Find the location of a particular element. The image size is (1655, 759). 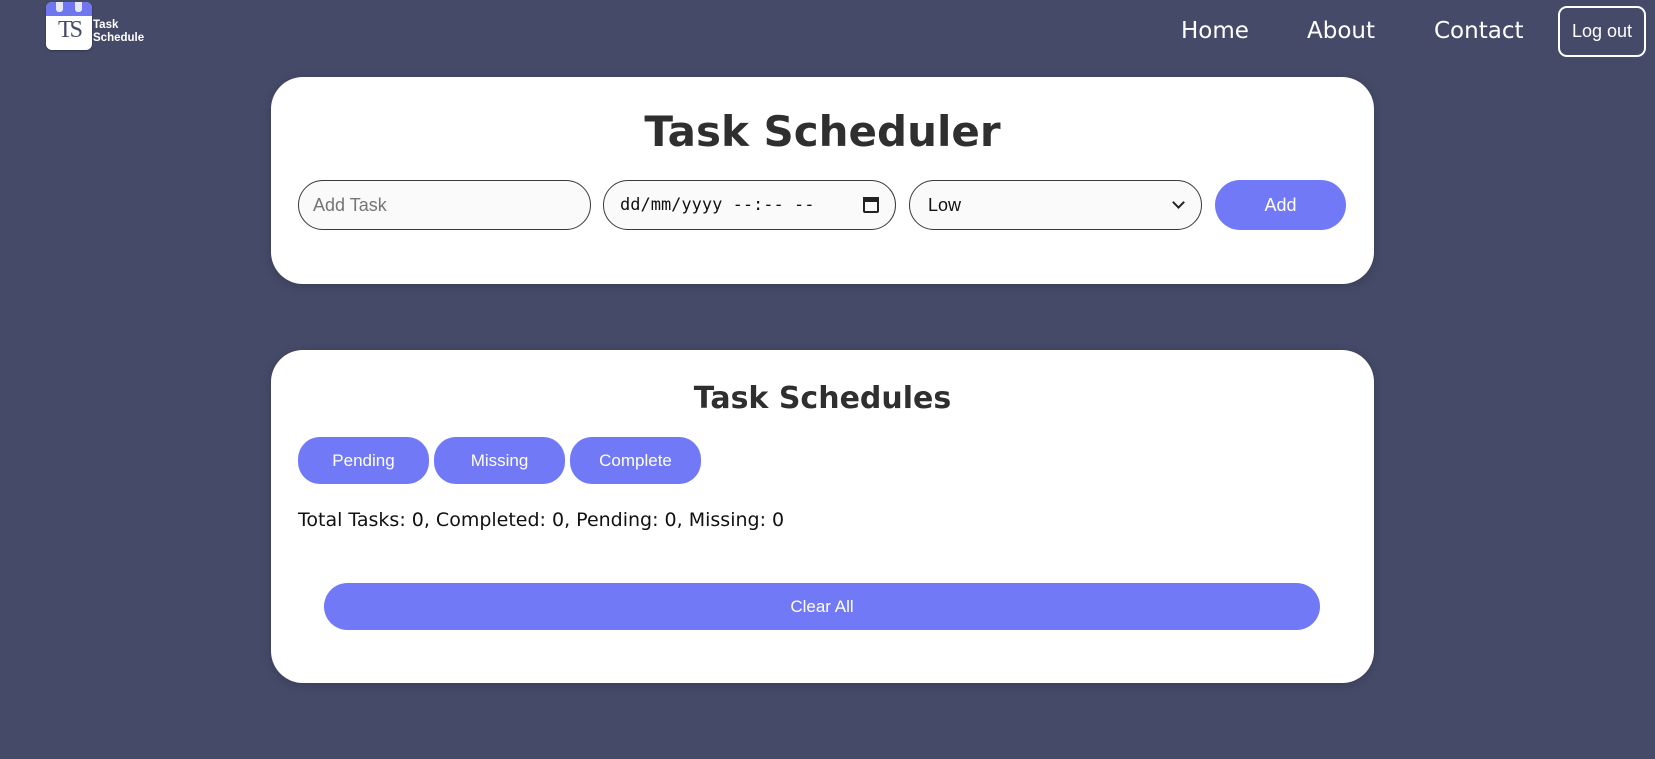

section-title: Task Schedules is located at coordinates (822, 398).